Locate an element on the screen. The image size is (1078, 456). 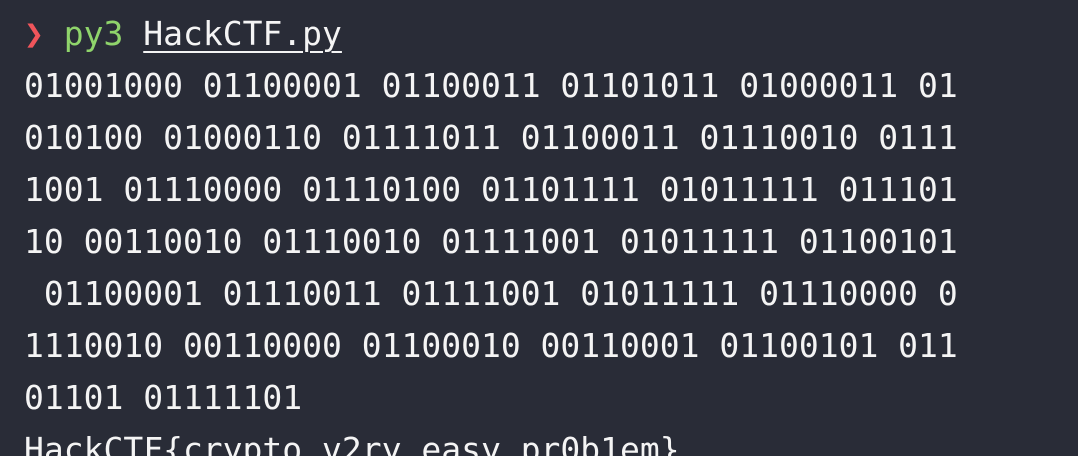
command-name: py3 is located at coordinates (93, 33).